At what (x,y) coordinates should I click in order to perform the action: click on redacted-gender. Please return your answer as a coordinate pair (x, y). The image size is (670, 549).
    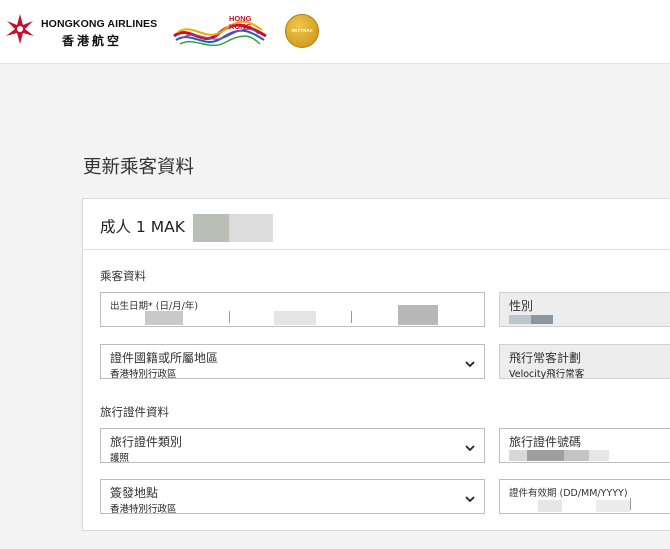
    Looking at the image, I should click on (531, 319).